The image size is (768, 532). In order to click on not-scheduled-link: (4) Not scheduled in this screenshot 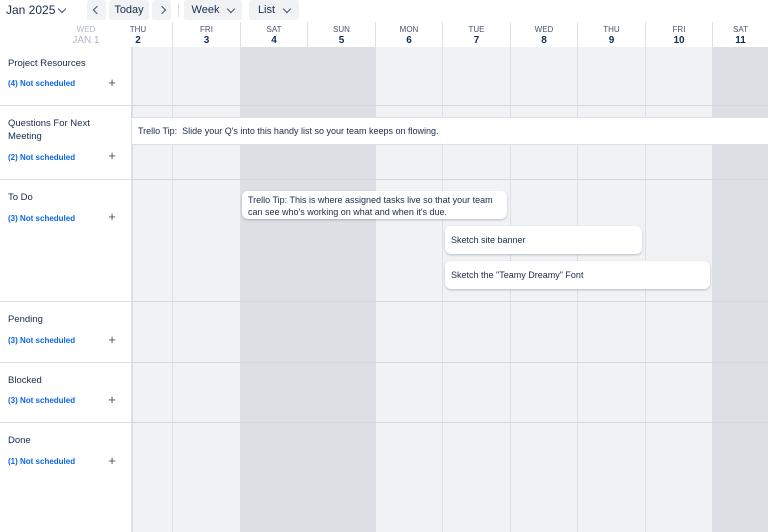, I will do `click(41, 83)`.